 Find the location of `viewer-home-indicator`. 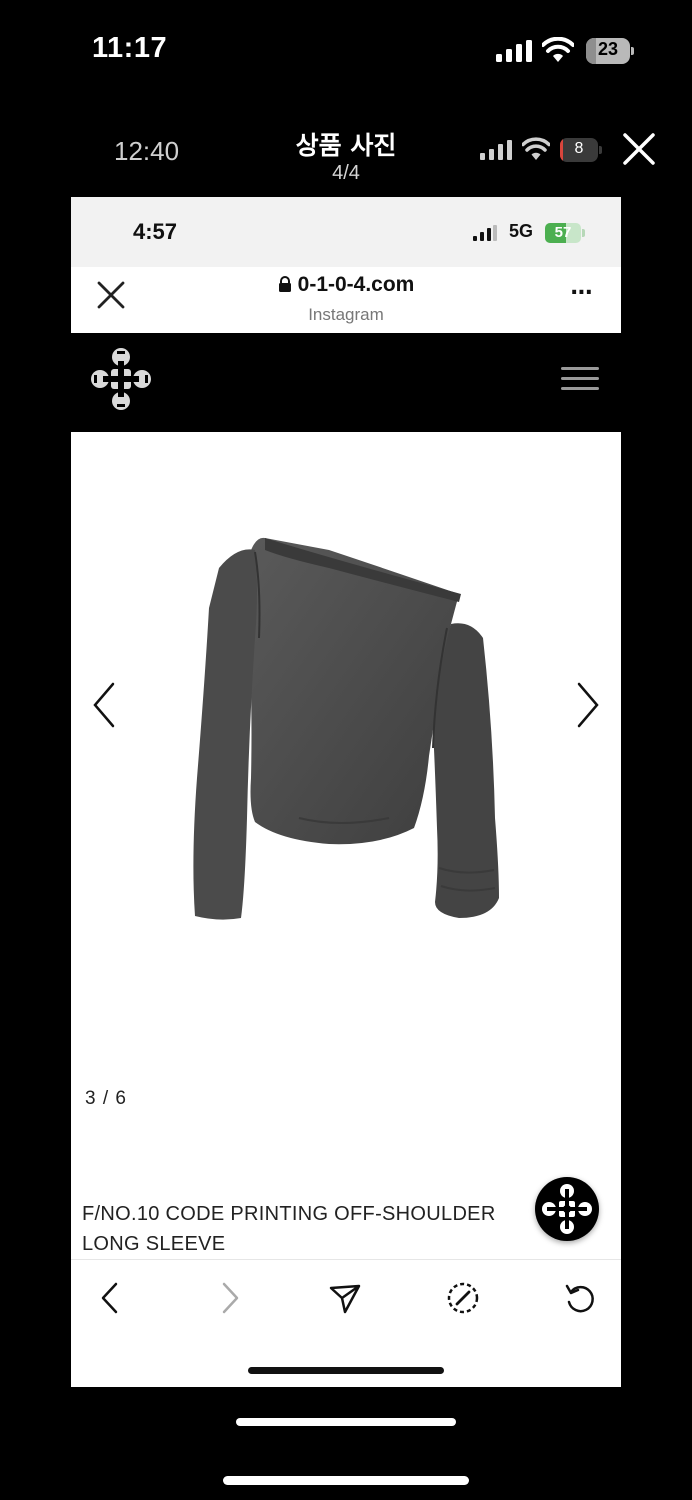

viewer-home-indicator is located at coordinates (346, 1422).